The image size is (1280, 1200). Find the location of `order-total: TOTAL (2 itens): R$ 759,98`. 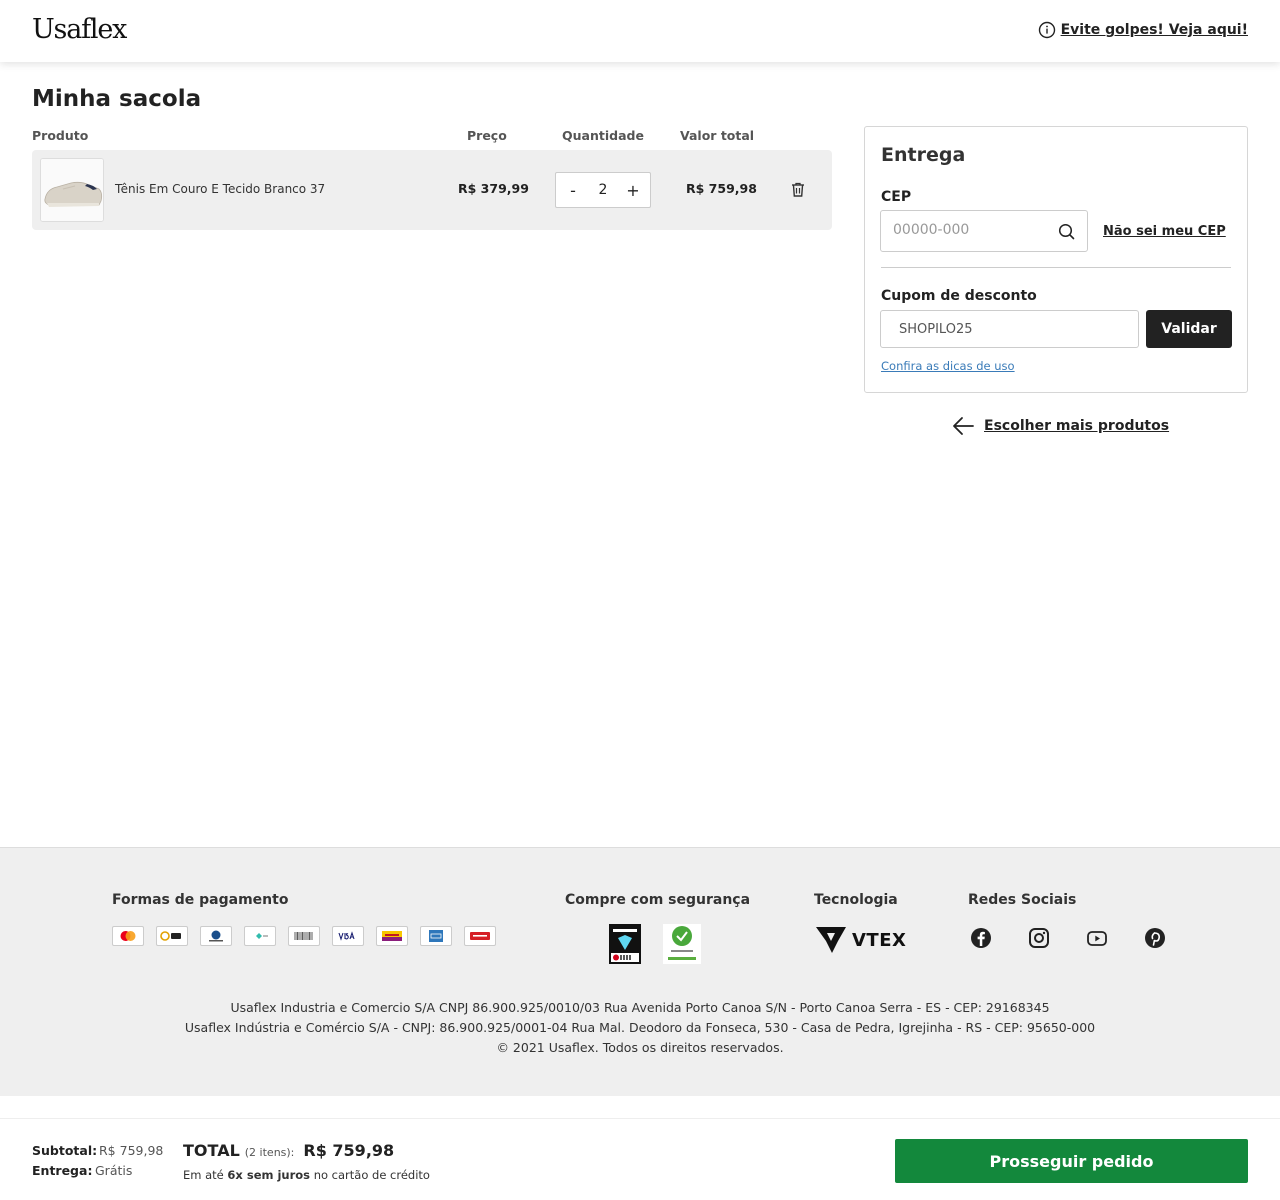

order-total: TOTAL (2 itens): R$ 759,98 is located at coordinates (288, 1150).